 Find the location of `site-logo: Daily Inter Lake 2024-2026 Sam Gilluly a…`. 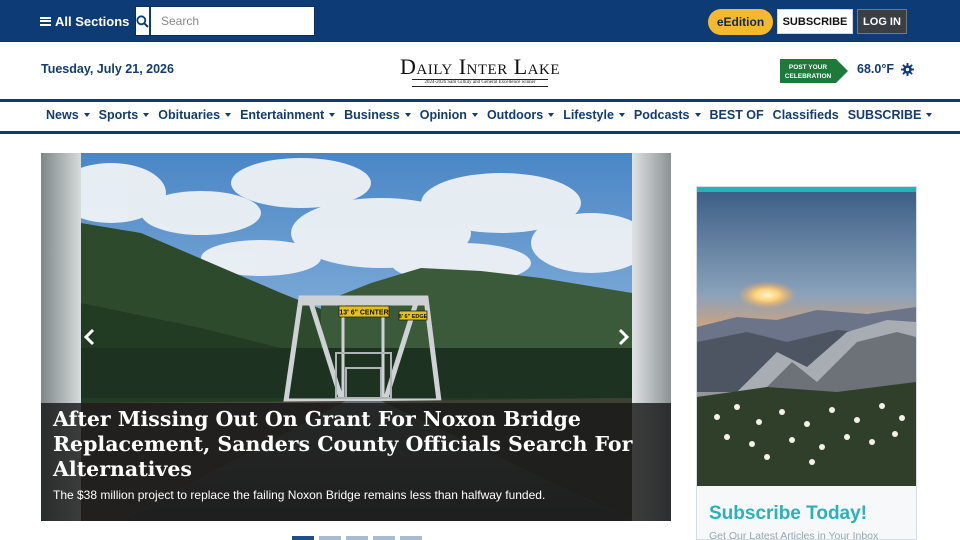

site-logo: Daily Inter Lake 2024-2026 Sam Gilluly a… is located at coordinates (480, 70).